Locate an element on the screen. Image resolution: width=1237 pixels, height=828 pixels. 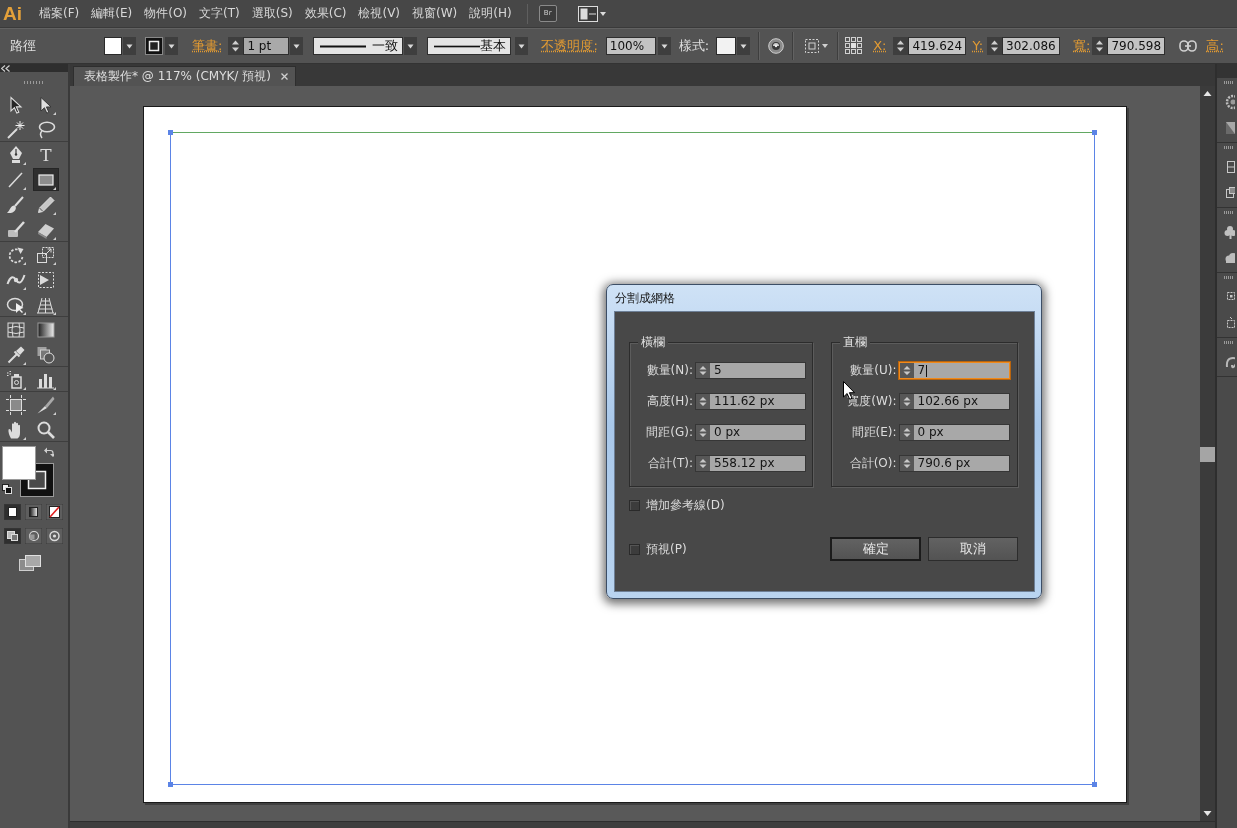
menu-item: 物件(O) is located at coordinates (166, 13).